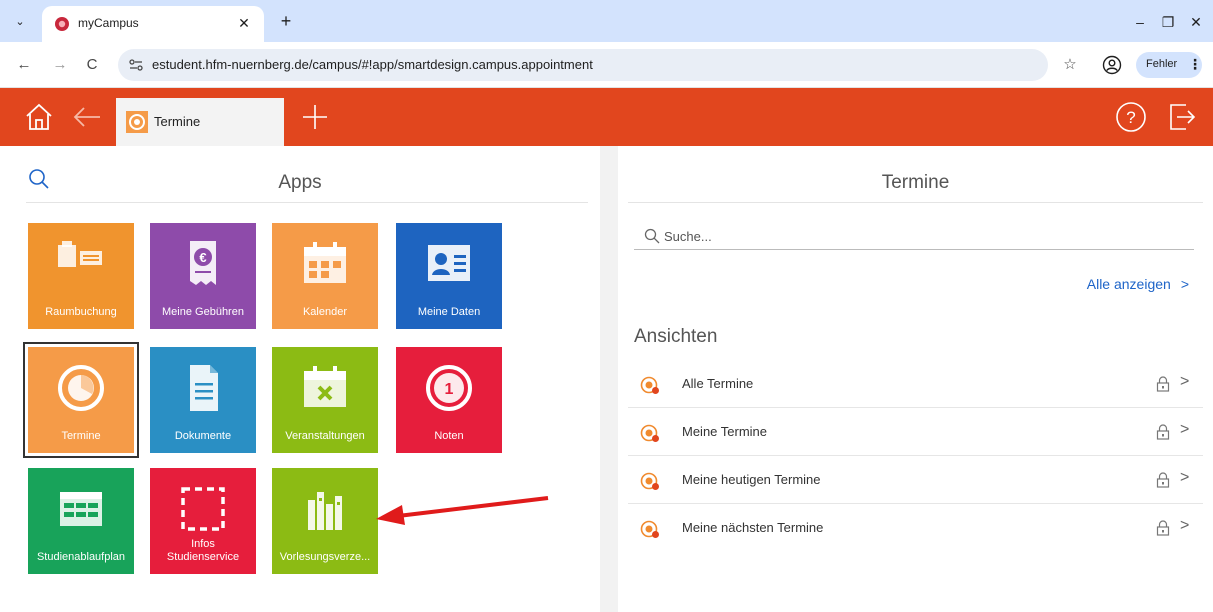  Describe the element at coordinates (325, 511) in the screenshot. I see `course-catalog-icon` at that location.